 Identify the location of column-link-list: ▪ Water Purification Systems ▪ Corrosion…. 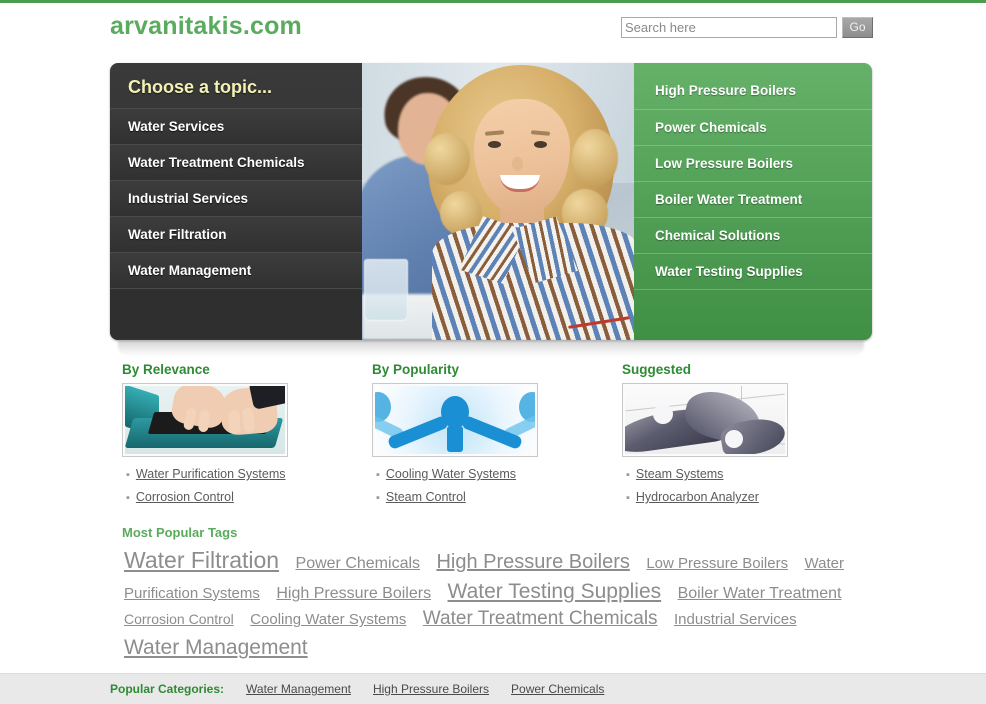
(235, 485).